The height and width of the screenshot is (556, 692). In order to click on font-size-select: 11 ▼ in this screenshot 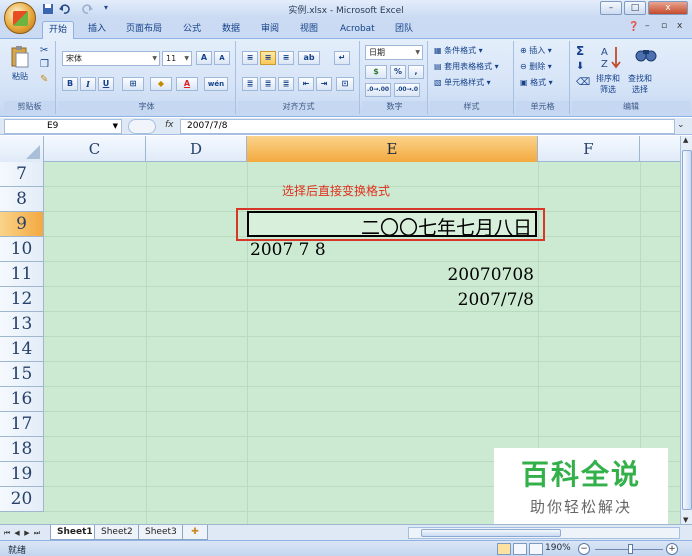, I will do `click(177, 58)`.